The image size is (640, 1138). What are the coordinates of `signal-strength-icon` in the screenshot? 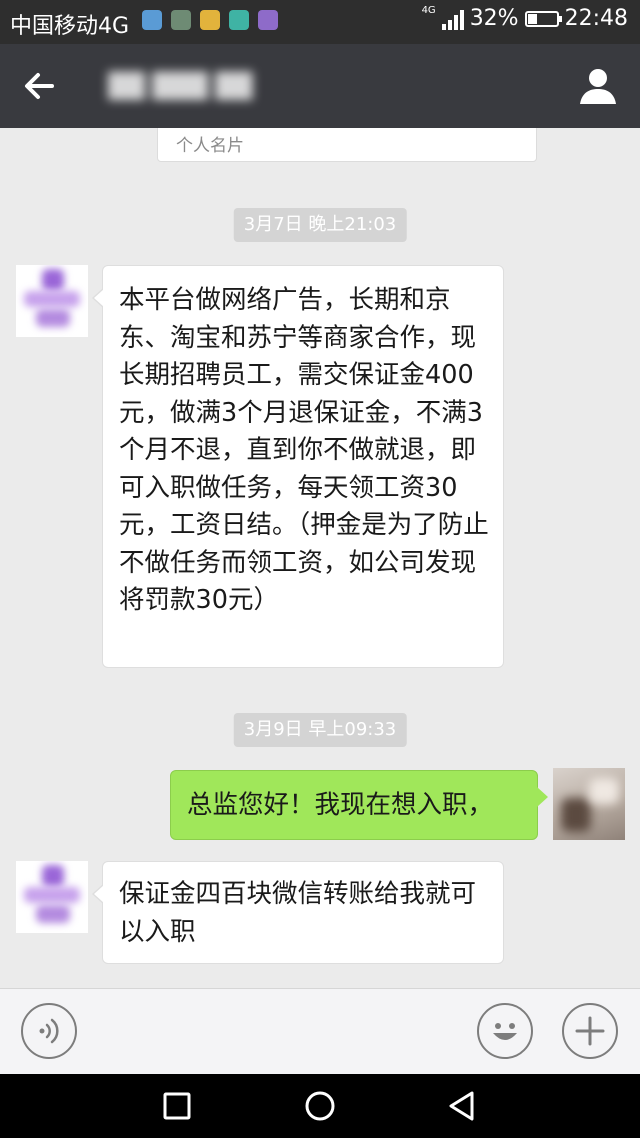 It's located at (452, 19).